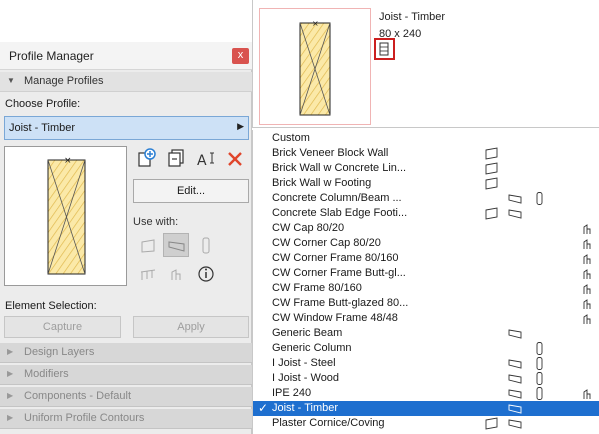 Image resolution: width=599 pixels, height=434 pixels. I want to click on profile-list-item: CW Corner Frame 80/160, so click(426, 258).